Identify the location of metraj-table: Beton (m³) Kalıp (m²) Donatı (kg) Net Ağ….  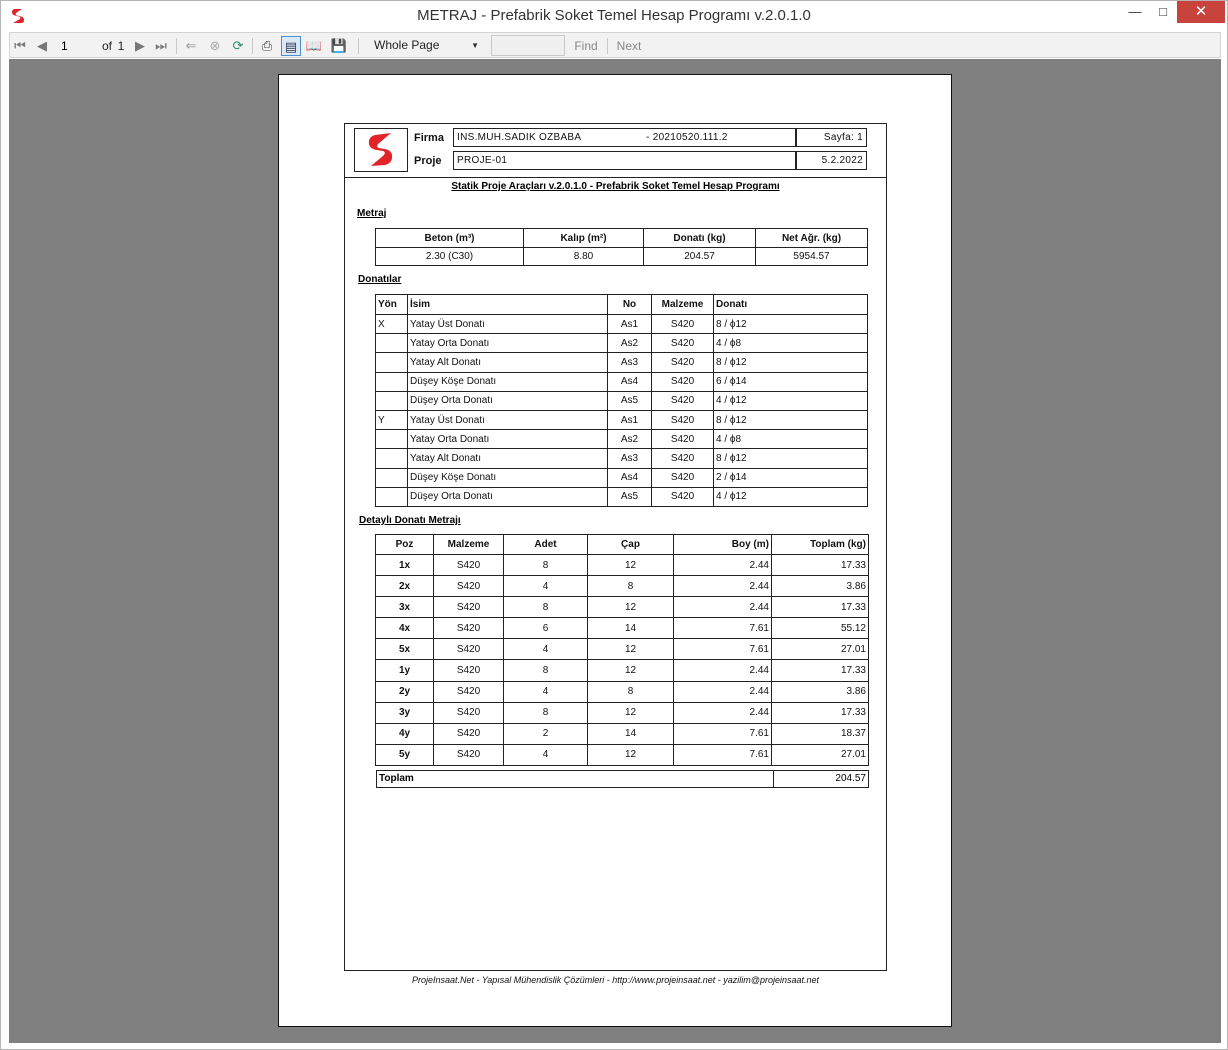
(621, 247).